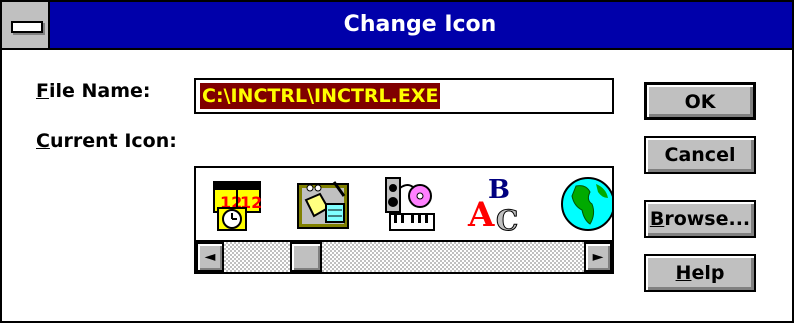 This screenshot has width=794, height=323. I want to click on file-name-label: File Name:, so click(93, 91).